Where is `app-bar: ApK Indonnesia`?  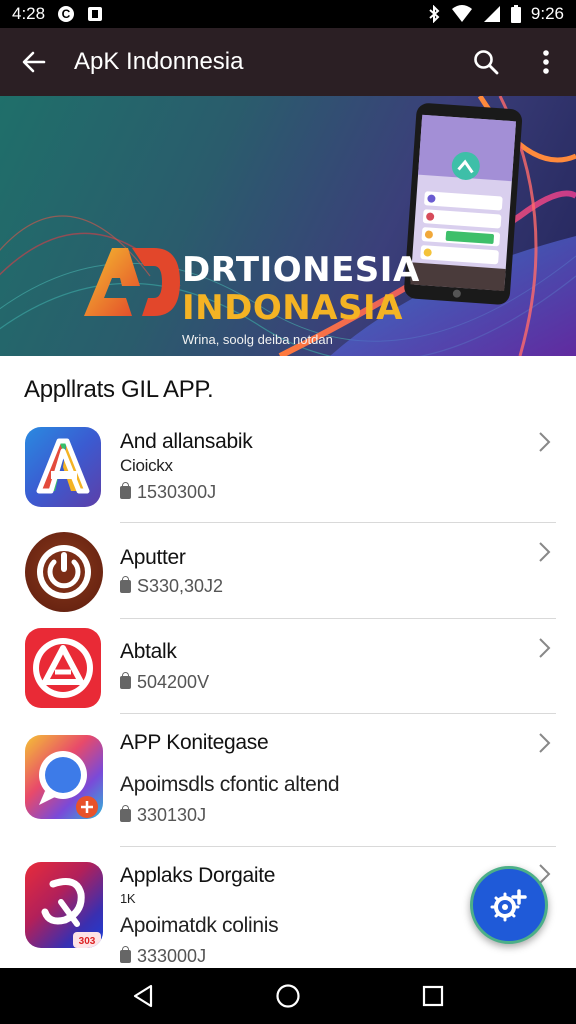 app-bar: ApK Indonnesia is located at coordinates (288, 62).